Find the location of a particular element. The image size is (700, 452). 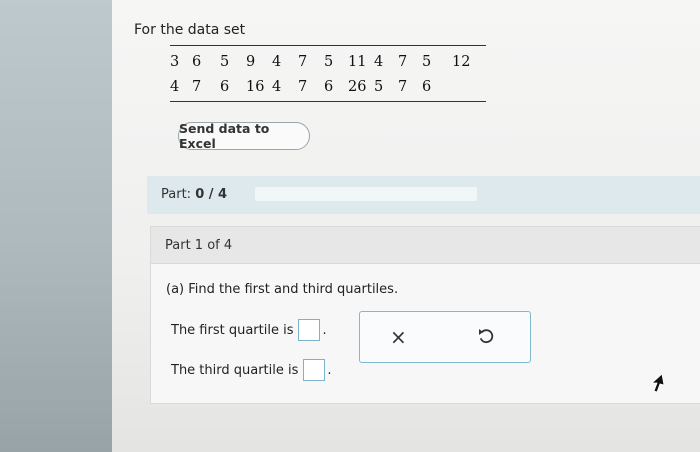

question-text: (a) Find the first and third quartiles. is located at coordinates (282, 289).